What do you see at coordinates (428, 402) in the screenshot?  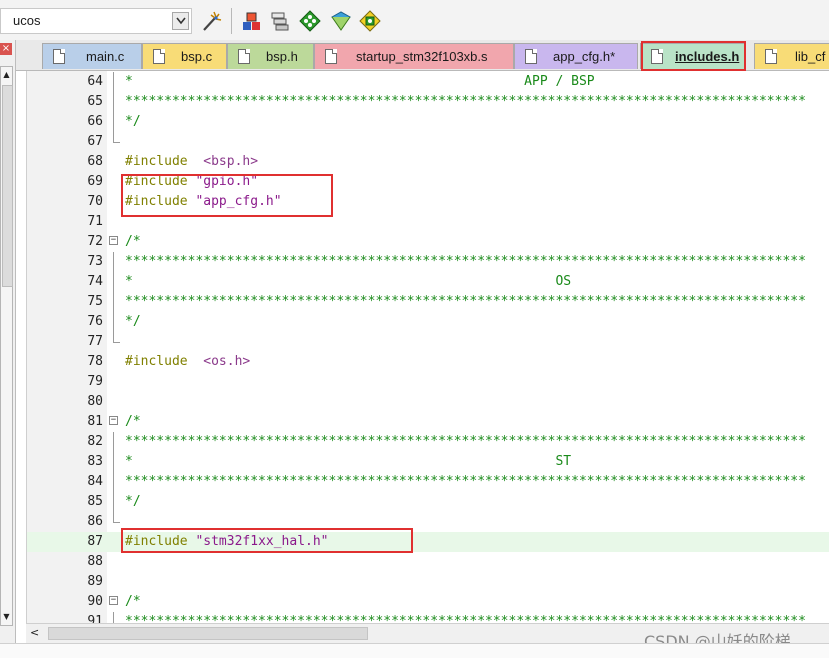 I see `code-line: 80` at bounding box center [428, 402].